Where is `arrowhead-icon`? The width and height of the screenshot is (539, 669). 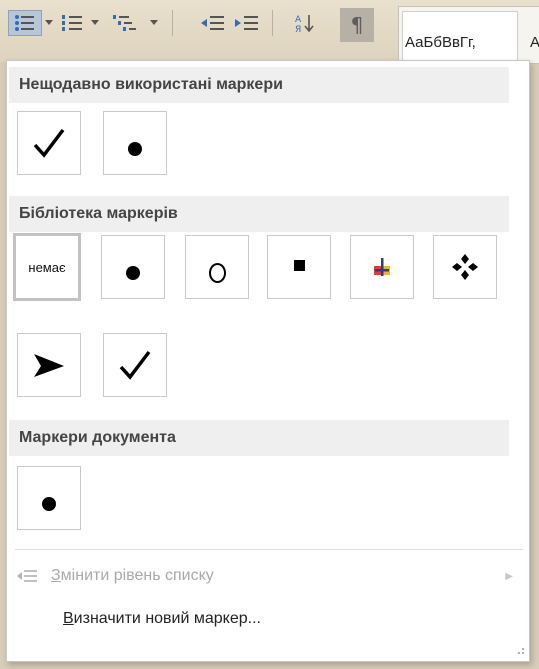 arrowhead-icon is located at coordinates (49, 365).